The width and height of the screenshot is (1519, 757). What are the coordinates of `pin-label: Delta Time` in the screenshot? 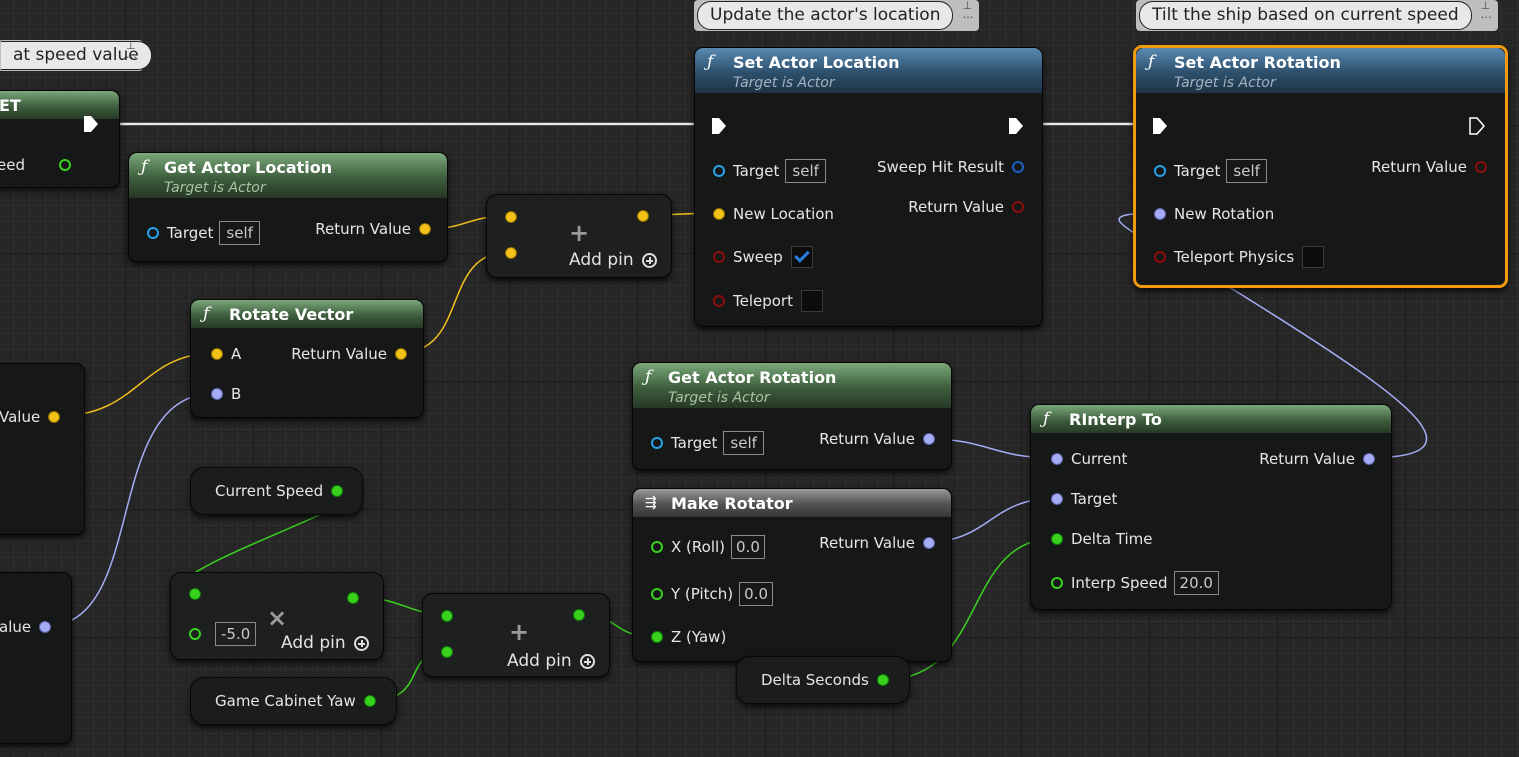 It's located at (1112, 539).